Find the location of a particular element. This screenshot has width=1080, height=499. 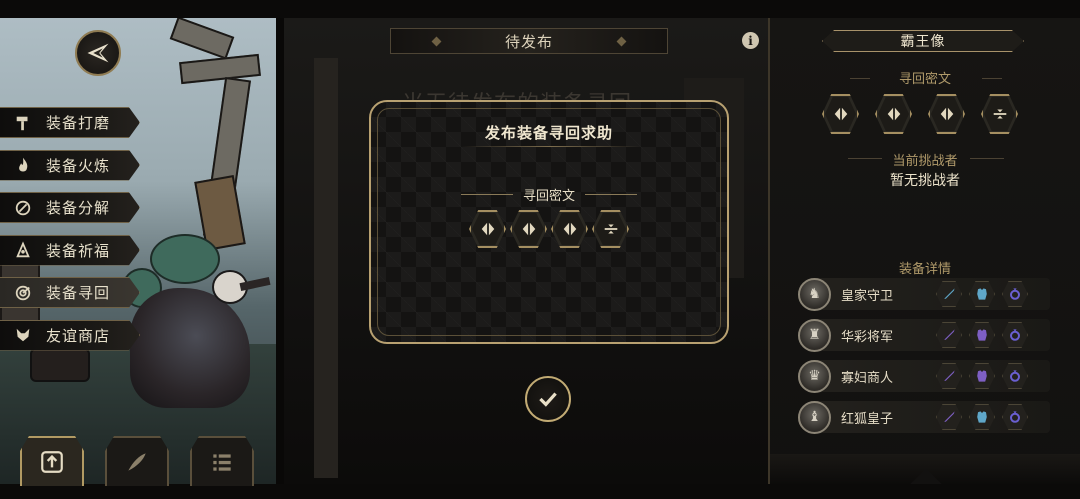

equipment-list: ♞ 皇家守卫 ♜ 华彩将军 ♛ 寡妇商人 ♝ 红狐皇子 is located at coordinates (924, 359).